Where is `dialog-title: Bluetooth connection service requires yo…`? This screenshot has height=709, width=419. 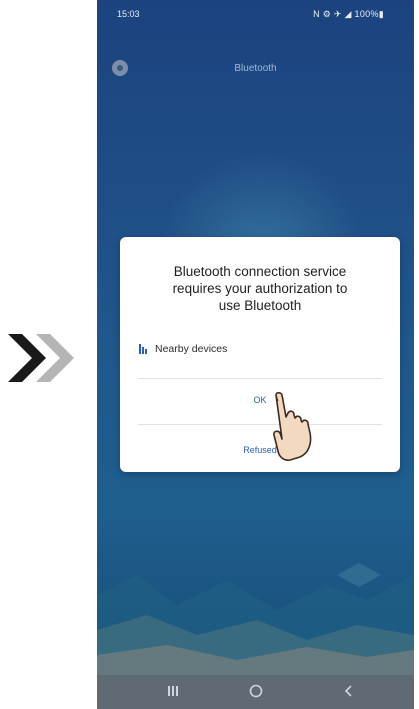 dialog-title: Bluetooth connection service requires yo… is located at coordinates (260, 288).